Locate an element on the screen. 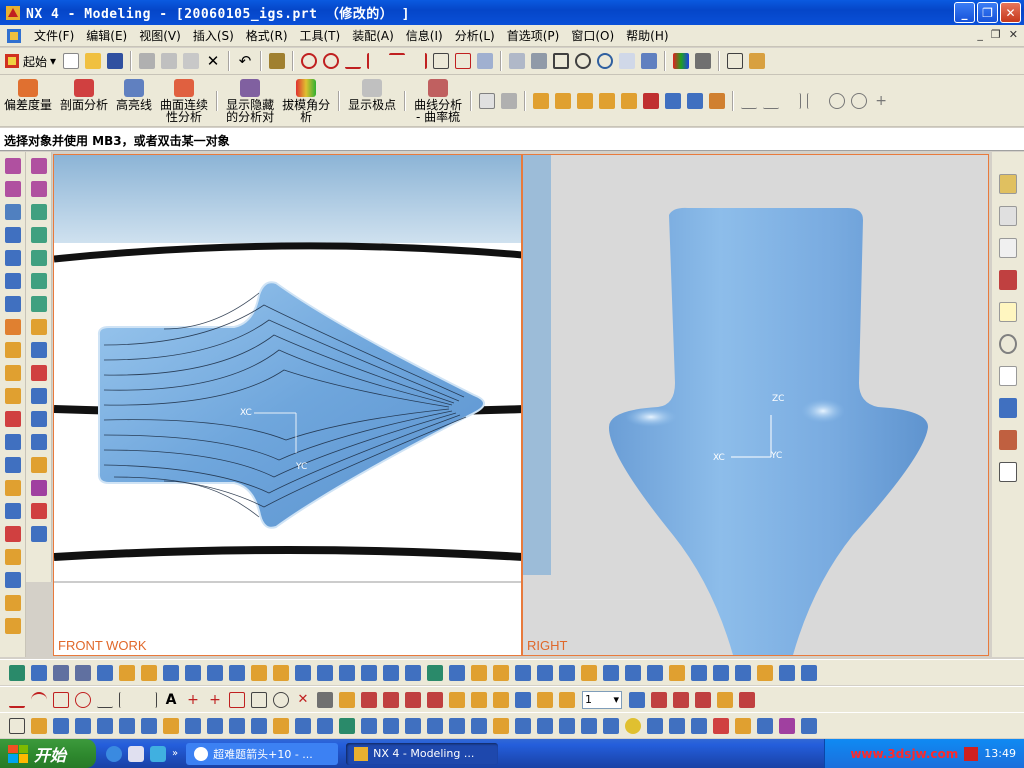 This screenshot has width=1024, height=768. show-poles-button: 显示极点 is located at coordinates (372, 101).